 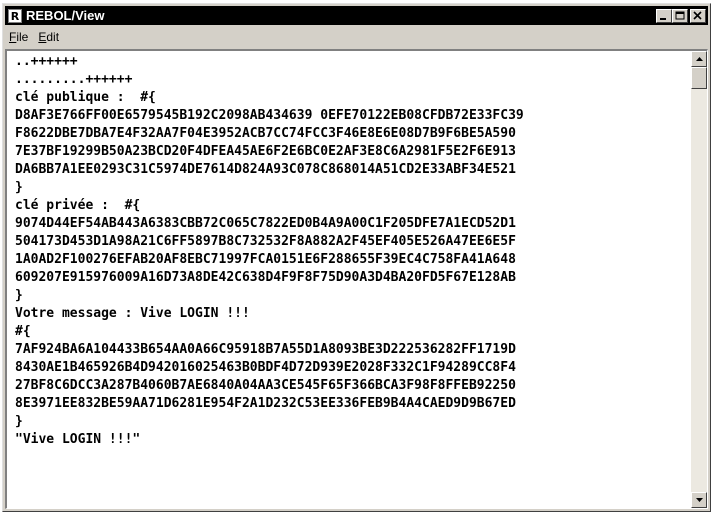 I want to click on minimize-icon, so click(x=663, y=18).